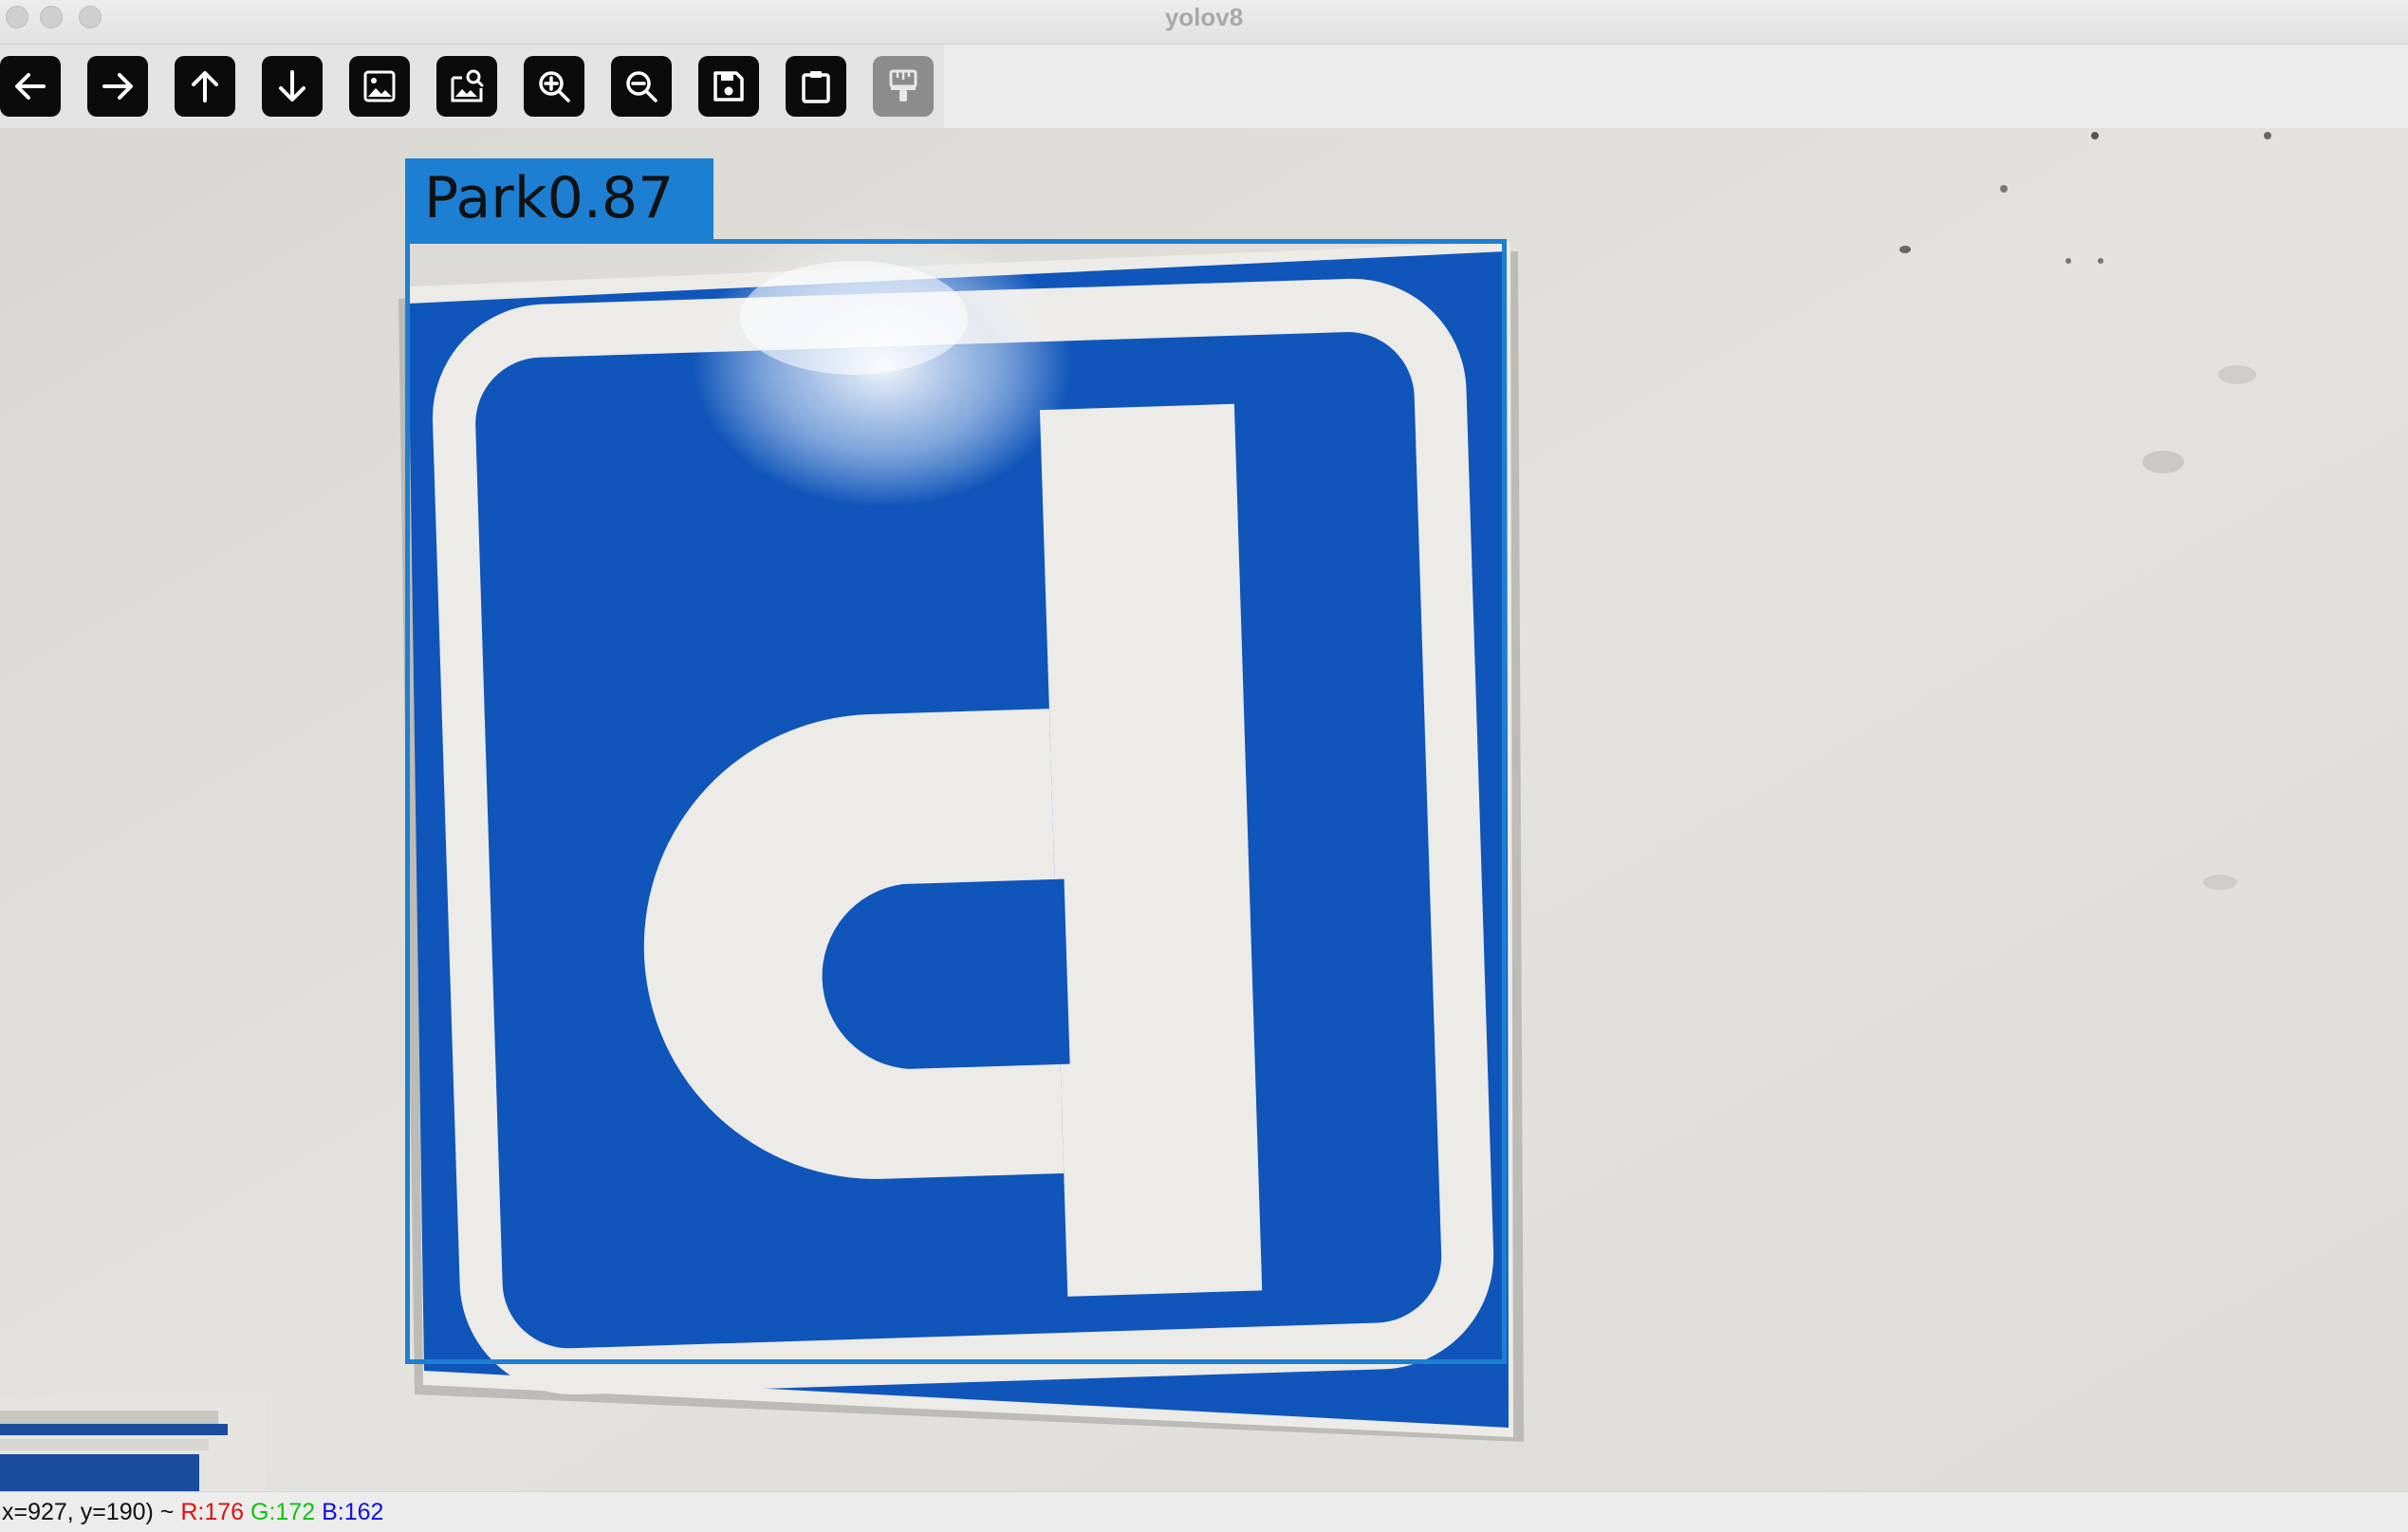 The image size is (2408, 1532). What do you see at coordinates (283, 1512) in the screenshot?
I see `pixel-green-value: G:172` at bounding box center [283, 1512].